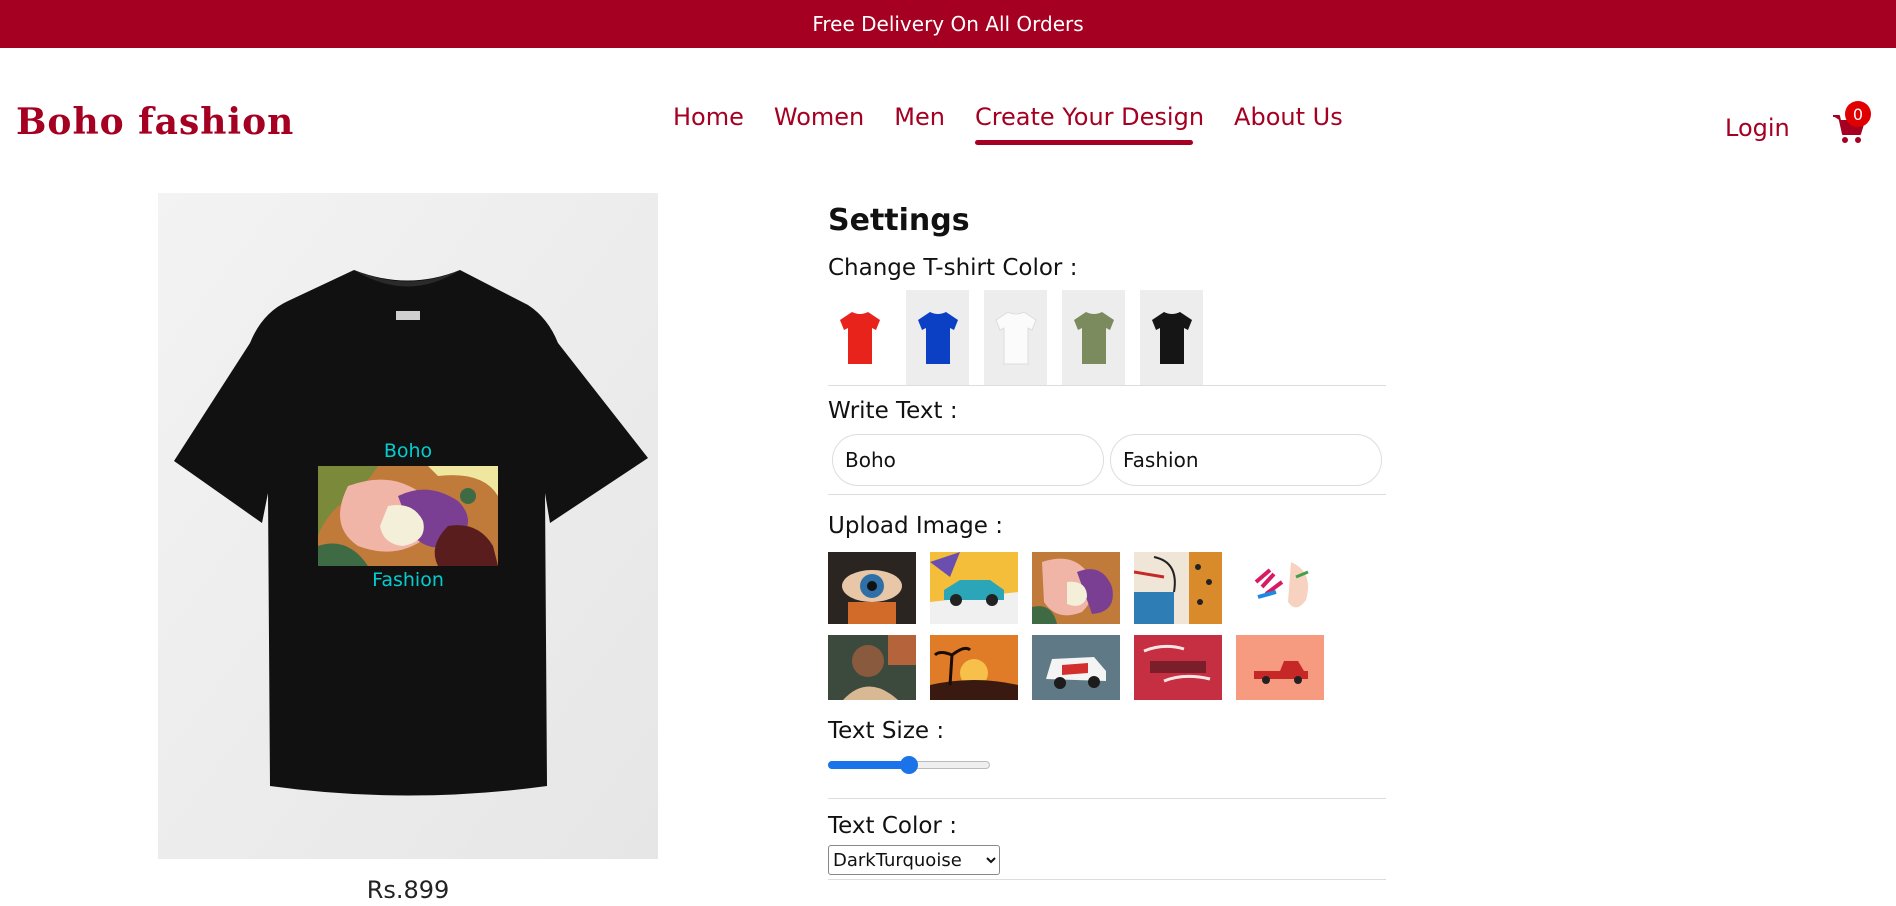 Image resolution: width=1896 pixels, height=906 pixels. Describe the element at coordinates (914, 860) in the screenshot. I see `text-color-select: DarkTurquoise` at that location.